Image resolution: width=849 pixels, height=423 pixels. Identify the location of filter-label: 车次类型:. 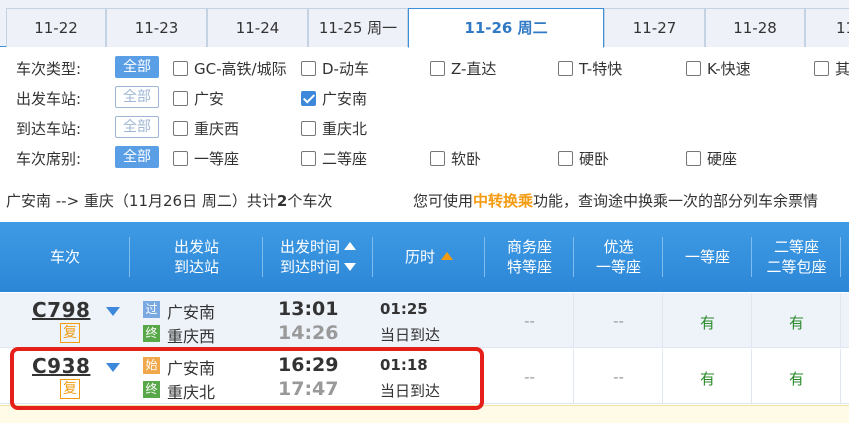
(49, 69).